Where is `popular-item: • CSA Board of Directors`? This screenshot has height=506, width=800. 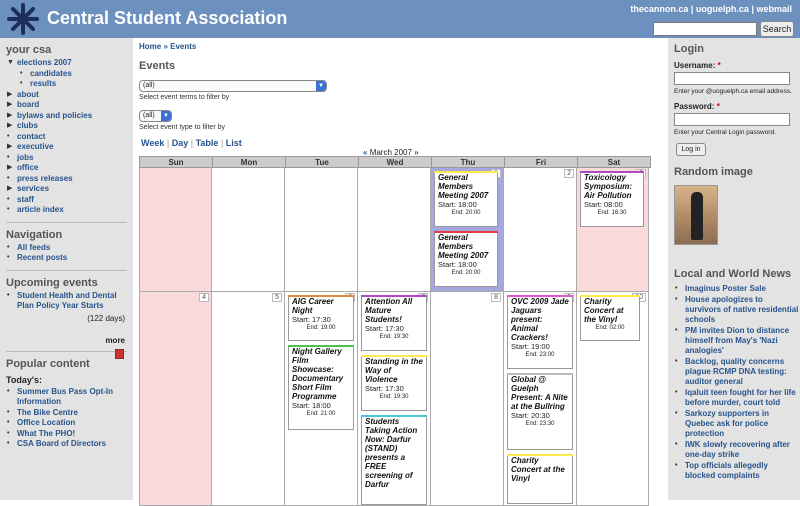 popular-item: • CSA Board of Directors is located at coordinates (69, 444).